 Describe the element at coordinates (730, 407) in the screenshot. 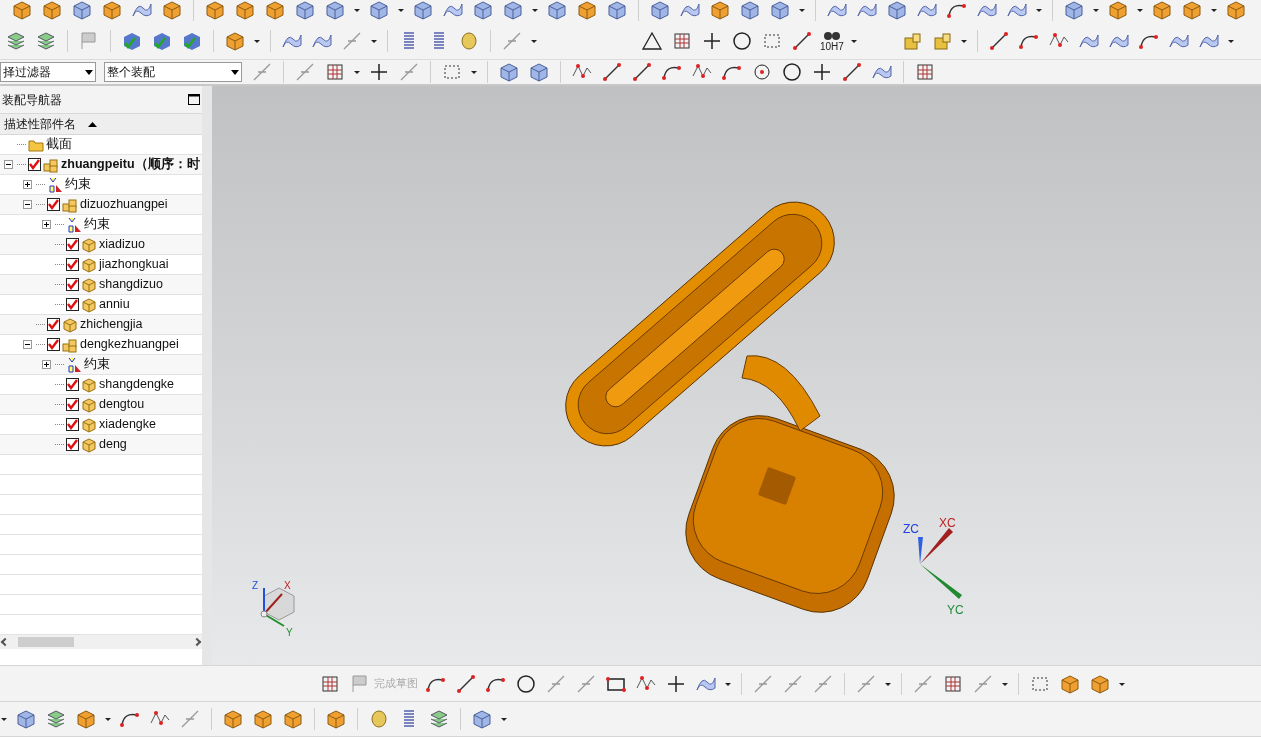

I see `lamp-model-drawing` at that location.